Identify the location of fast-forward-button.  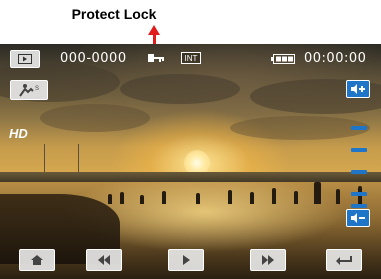
(268, 260).